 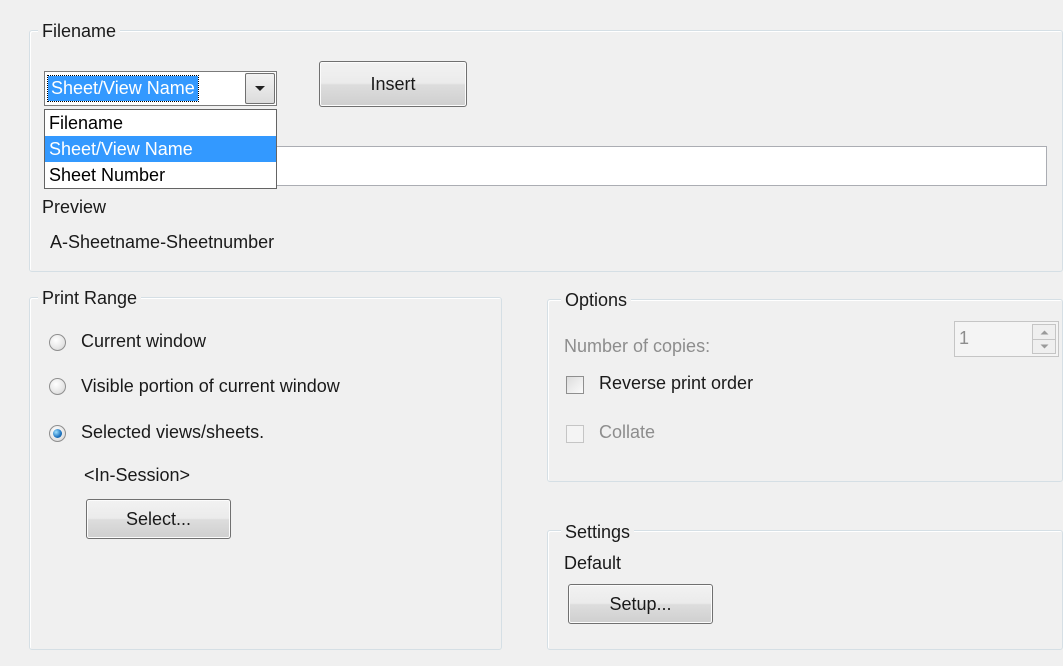 I want to click on settings-value: Default, so click(x=593, y=563).